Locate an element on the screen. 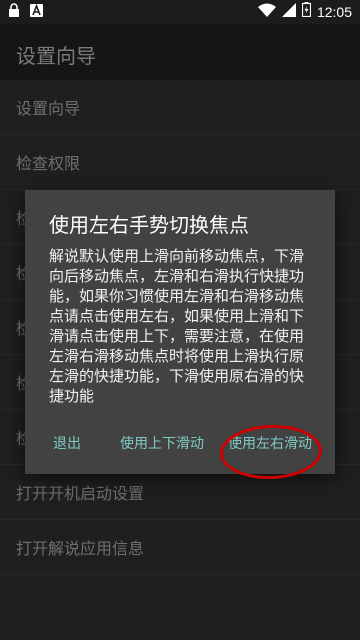  signal-icon is located at coordinates (288, 11).